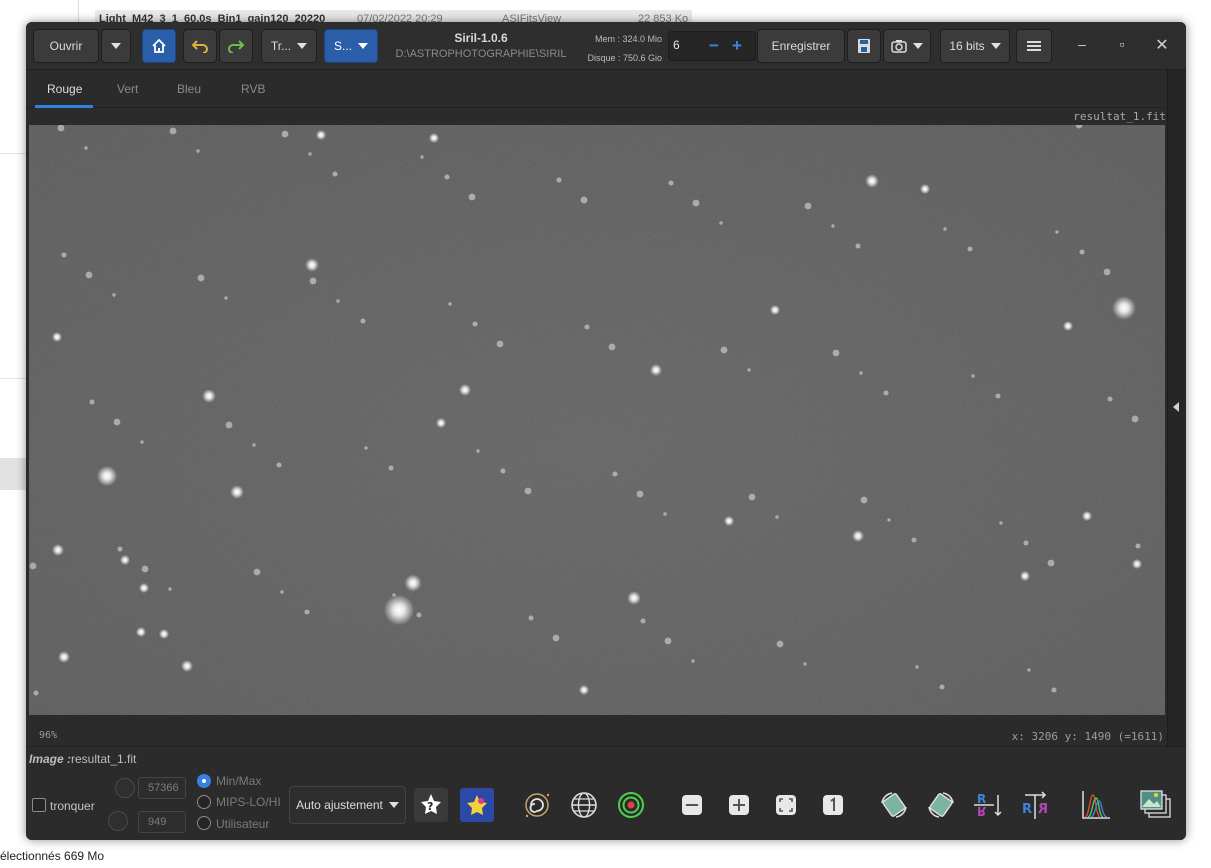 The image size is (1211, 868). I want to click on stretch-label: Auto ajustement, so click(339, 805).